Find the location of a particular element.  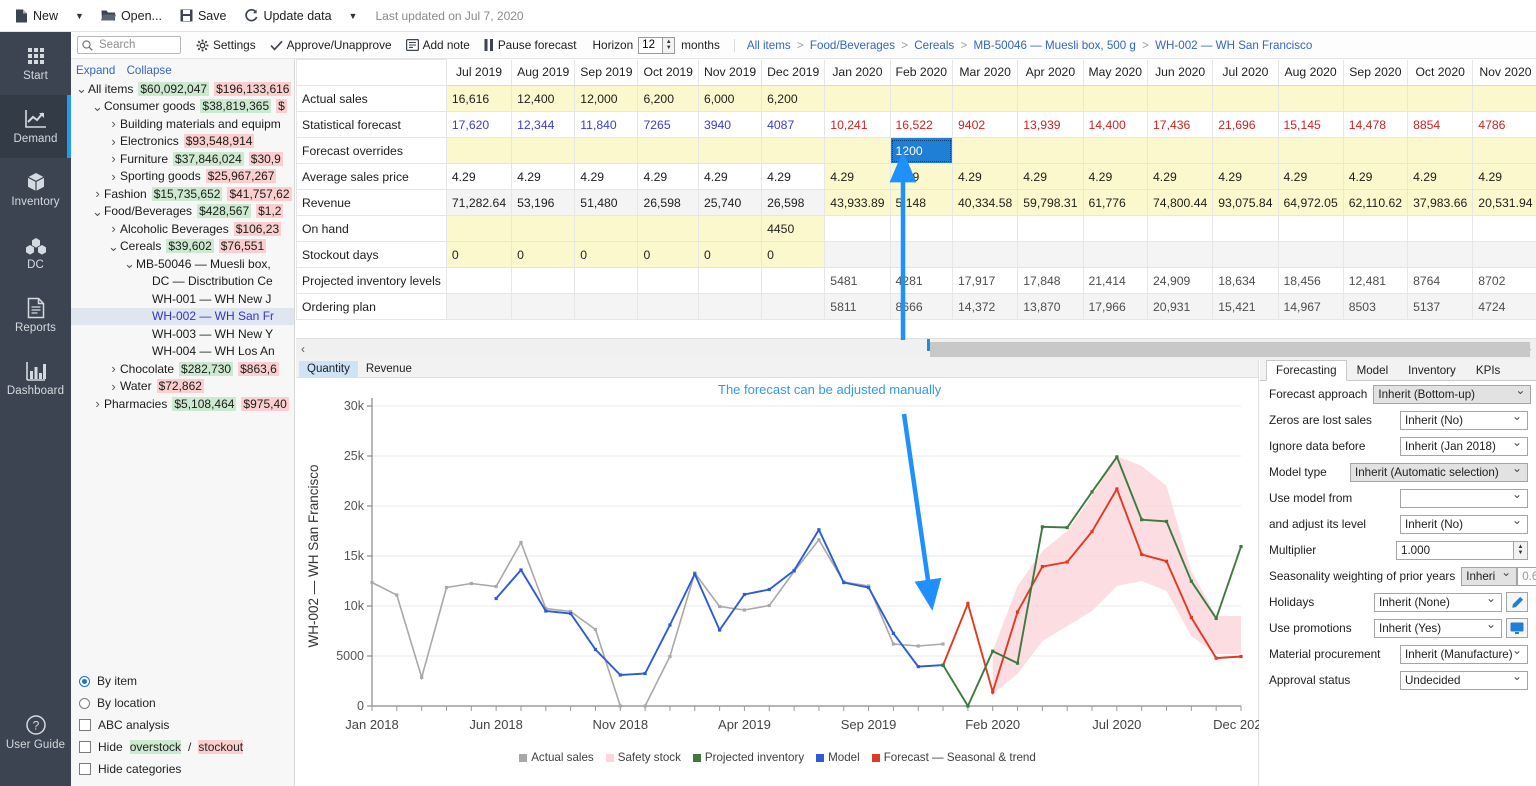

seasonality-weighting-select: Inheri is located at coordinates (1489, 576).